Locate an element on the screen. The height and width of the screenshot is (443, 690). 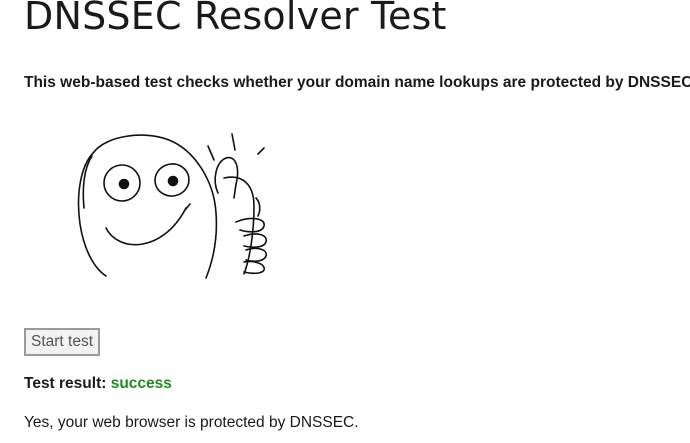
test-result: Test result: success is located at coordinates (98, 384).